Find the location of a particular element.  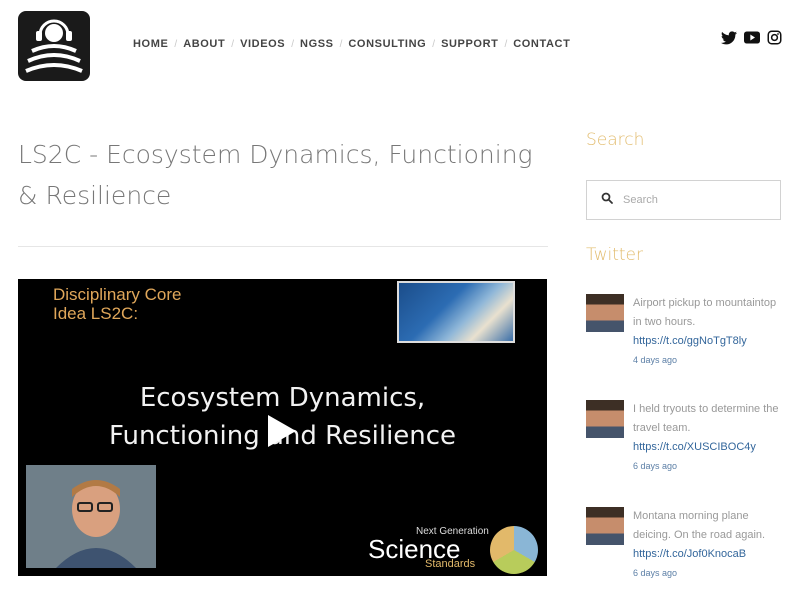

nav-about: ABOUT is located at coordinates (204, 44).